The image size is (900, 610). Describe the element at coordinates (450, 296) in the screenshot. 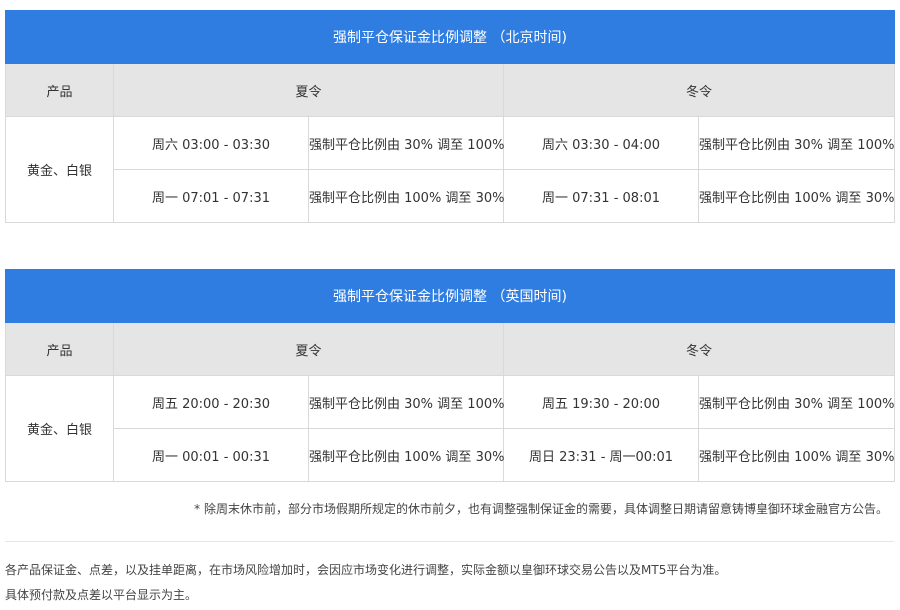

I see `table-title: 强制平仓保证金比例调整 （英国时间)` at that location.